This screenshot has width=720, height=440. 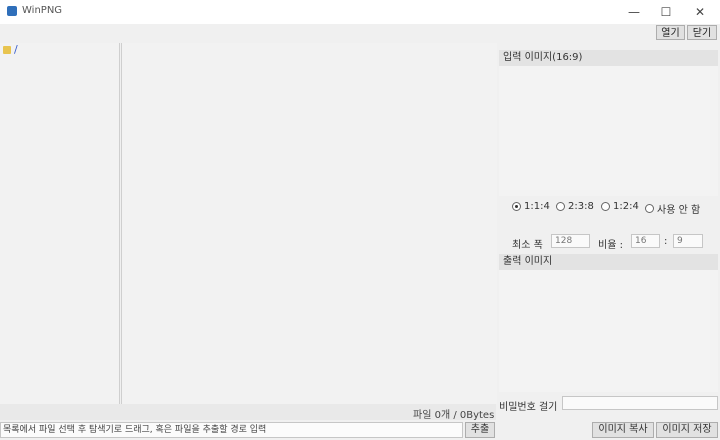 What do you see at coordinates (537, 206) in the screenshot?
I see `ratio-option-label: 1:1:4` at bounding box center [537, 206].